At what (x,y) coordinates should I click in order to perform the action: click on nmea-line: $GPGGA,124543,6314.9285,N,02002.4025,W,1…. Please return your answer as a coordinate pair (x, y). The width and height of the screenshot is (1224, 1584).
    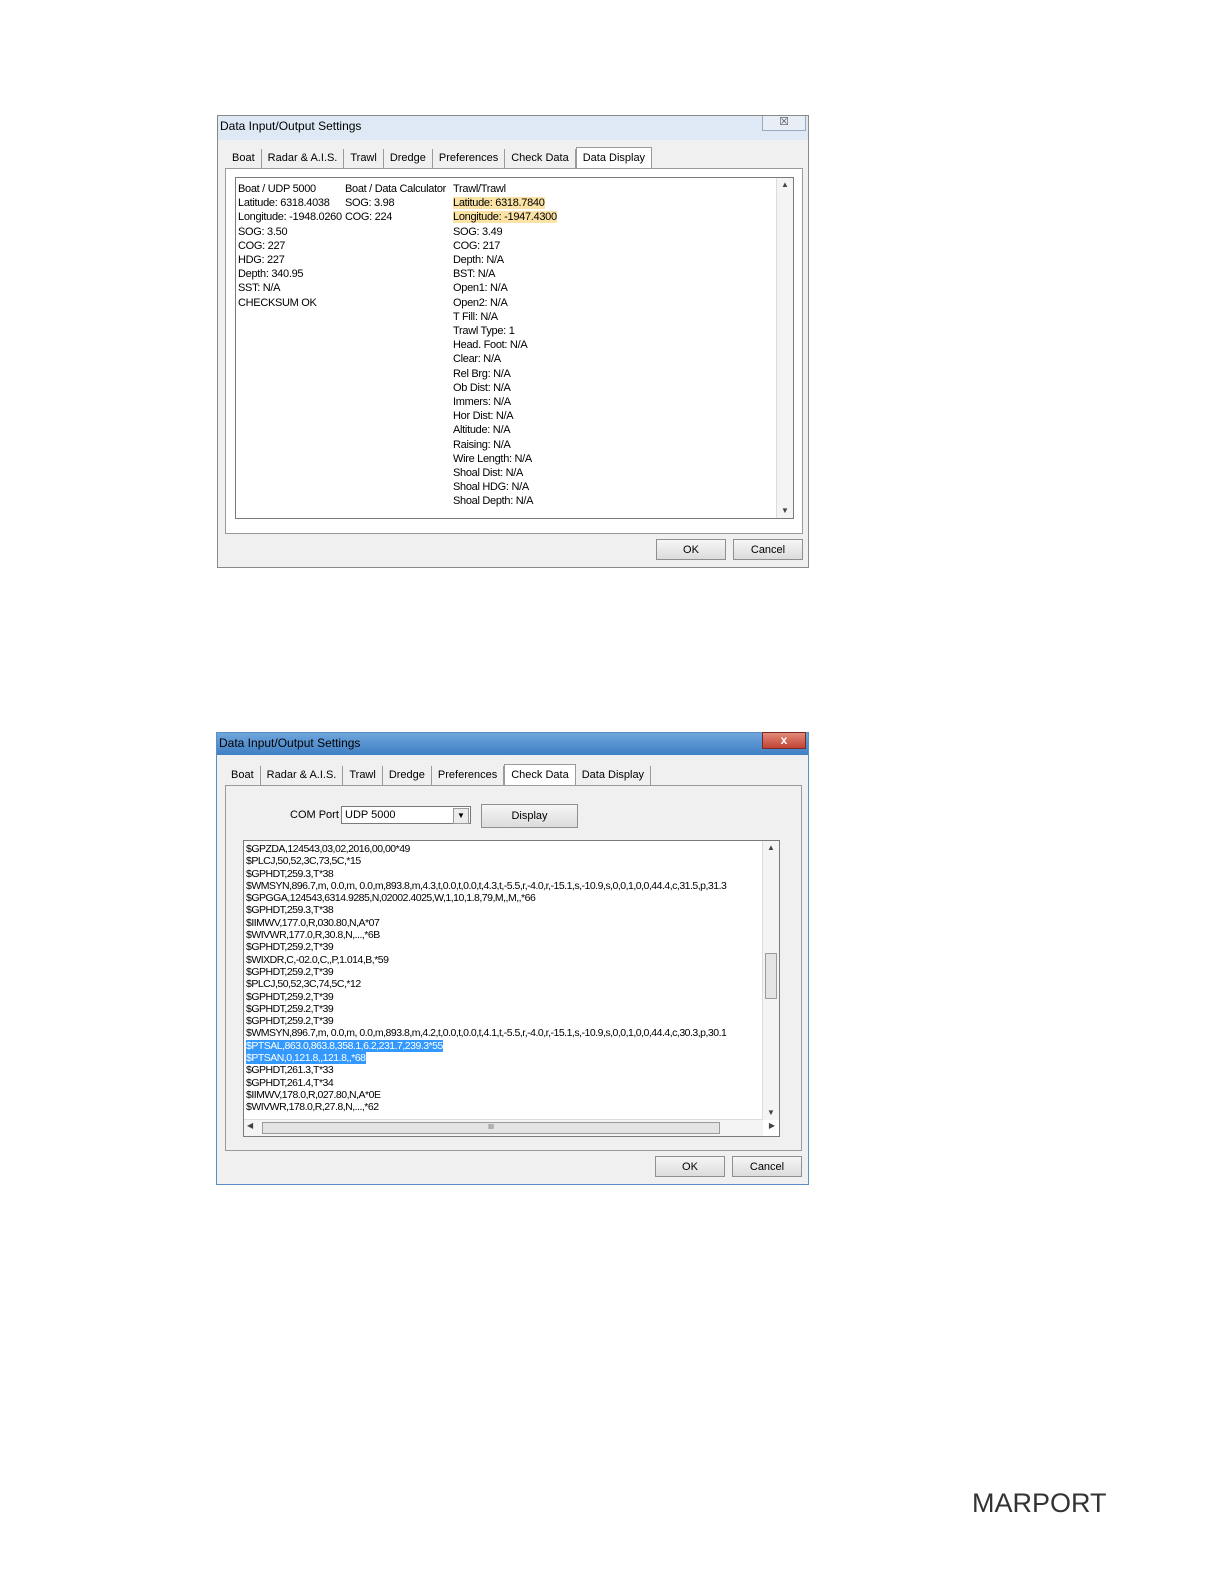
    Looking at the image, I should click on (391, 898).